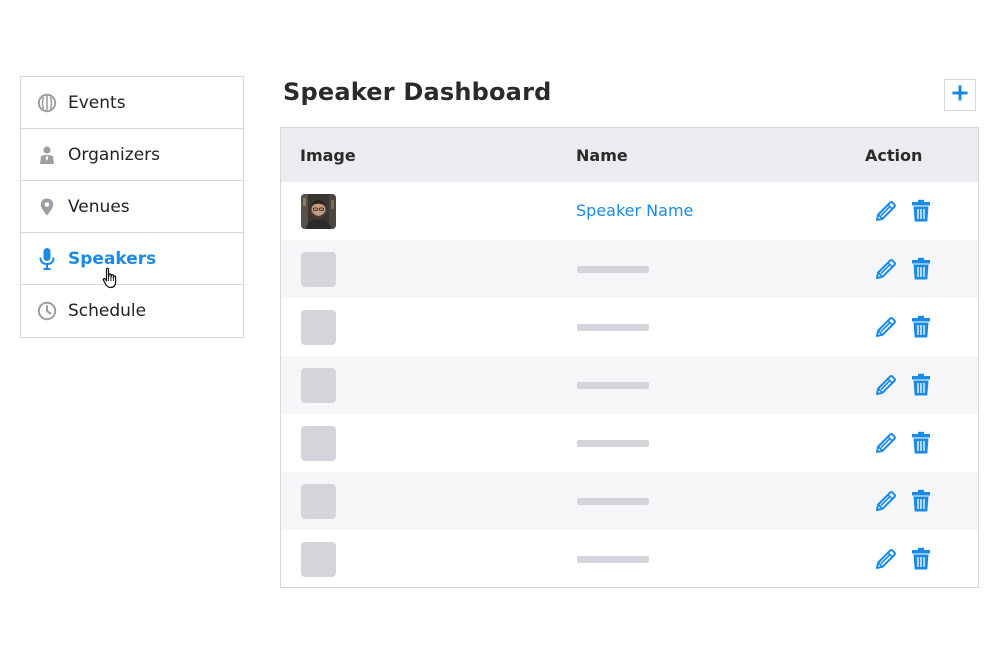  What do you see at coordinates (417, 92) in the screenshot?
I see `page-title: Speaker Dashboard` at bounding box center [417, 92].